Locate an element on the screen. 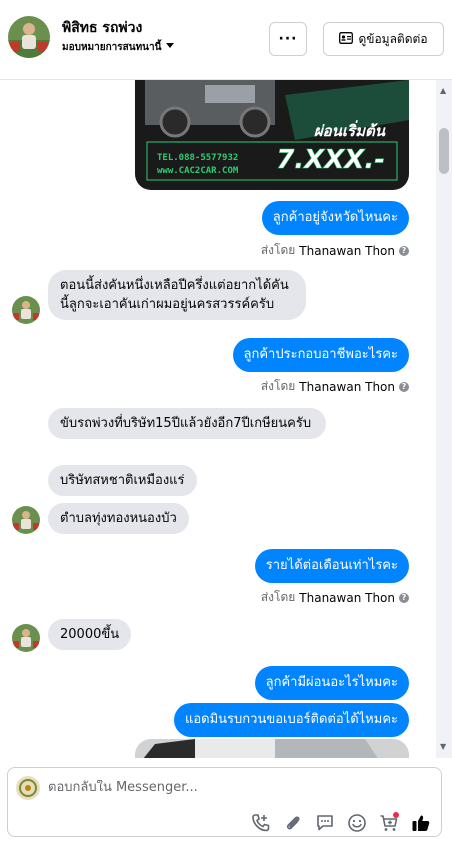  incoming-message: 20000ขึ้น is located at coordinates (90, 634).